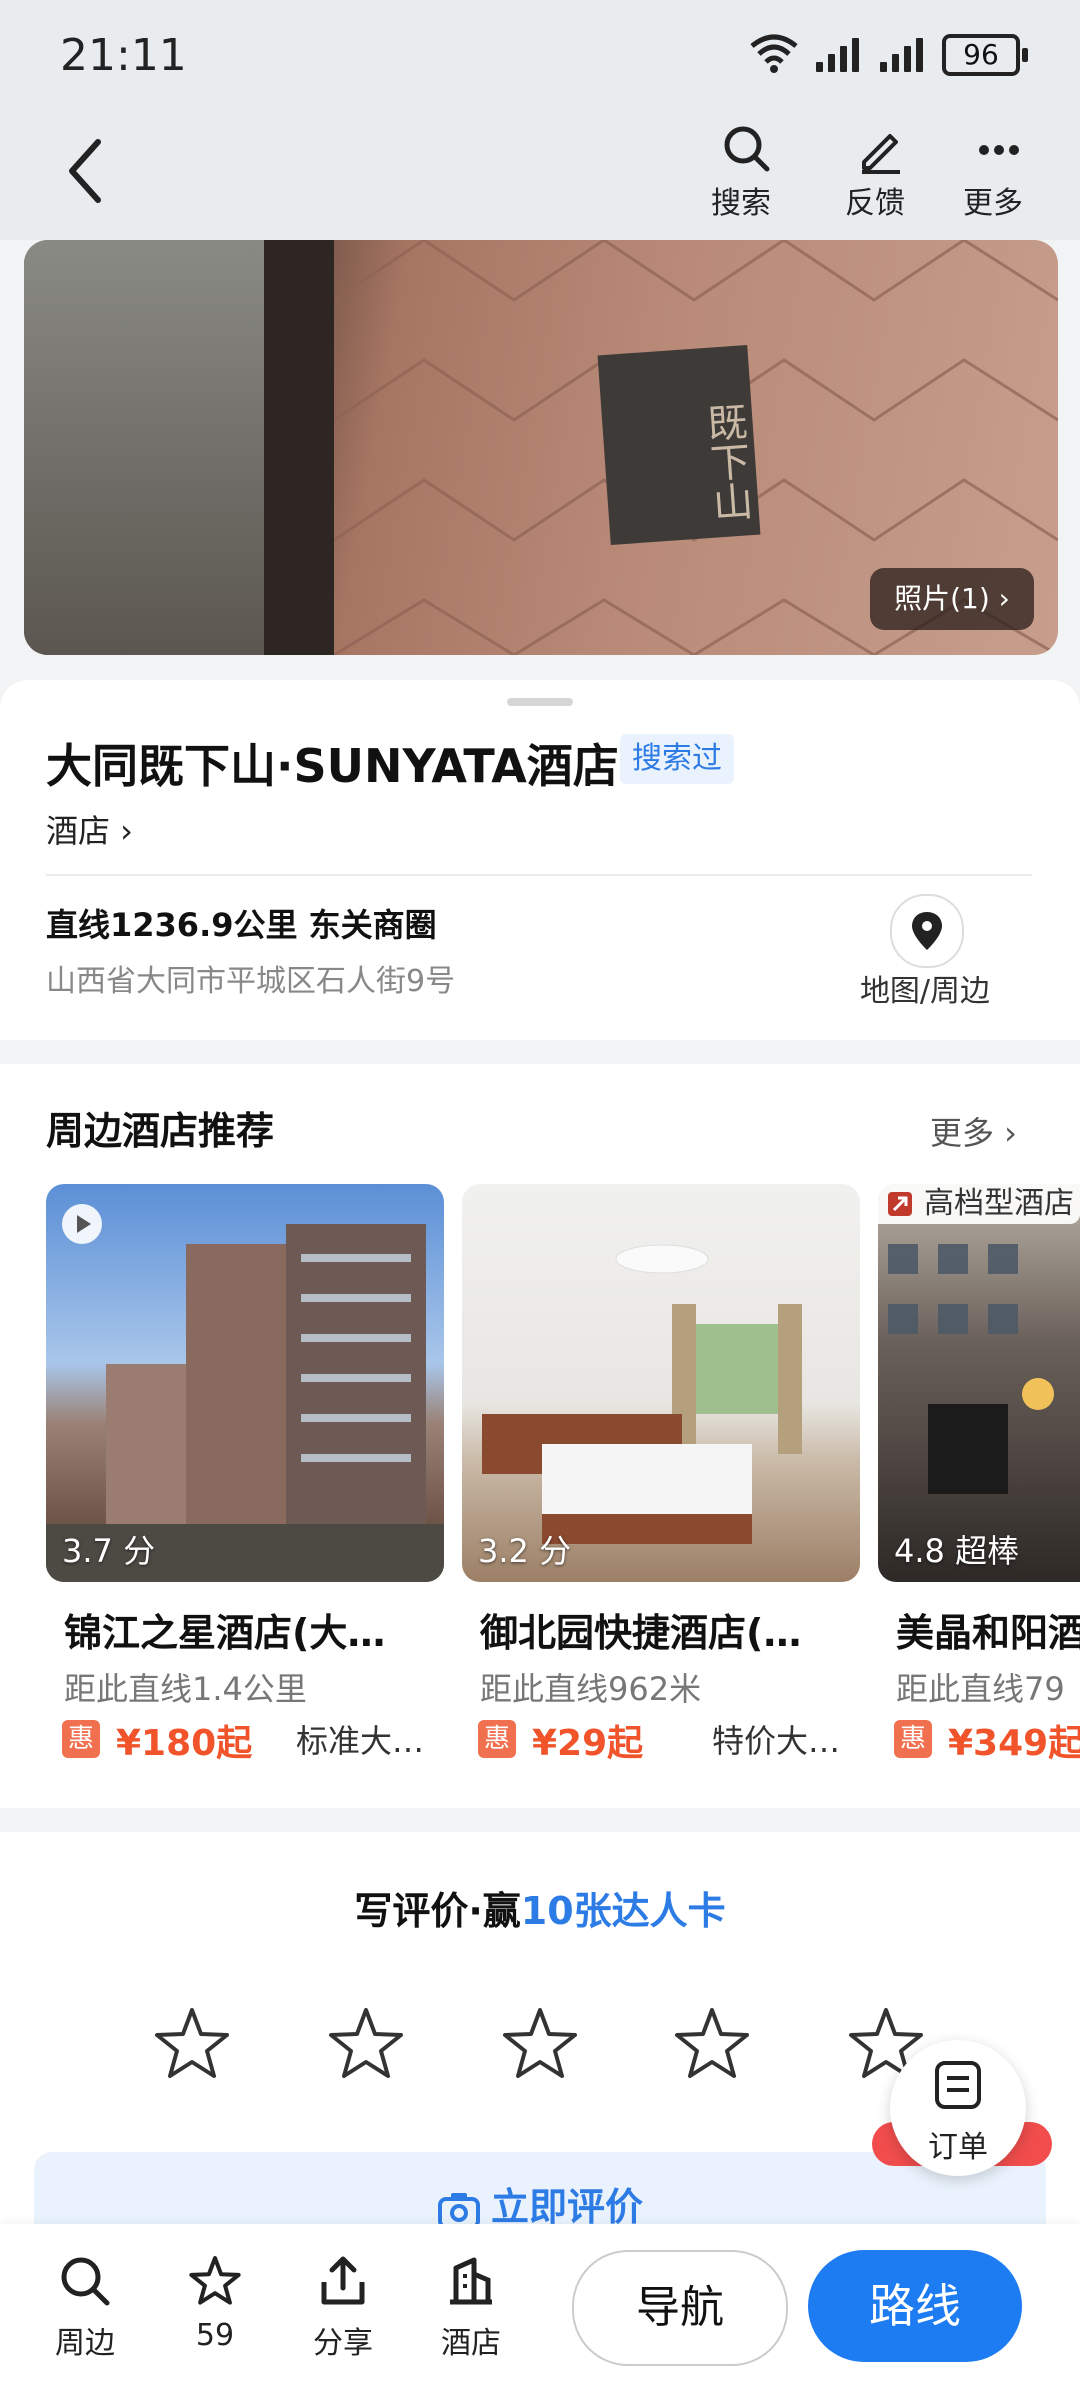 The image size is (1080, 2387). Describe the element at coordinates (952, 599) in the screenshot. I see `photo-count-button: 照片(1) ›` at that location.